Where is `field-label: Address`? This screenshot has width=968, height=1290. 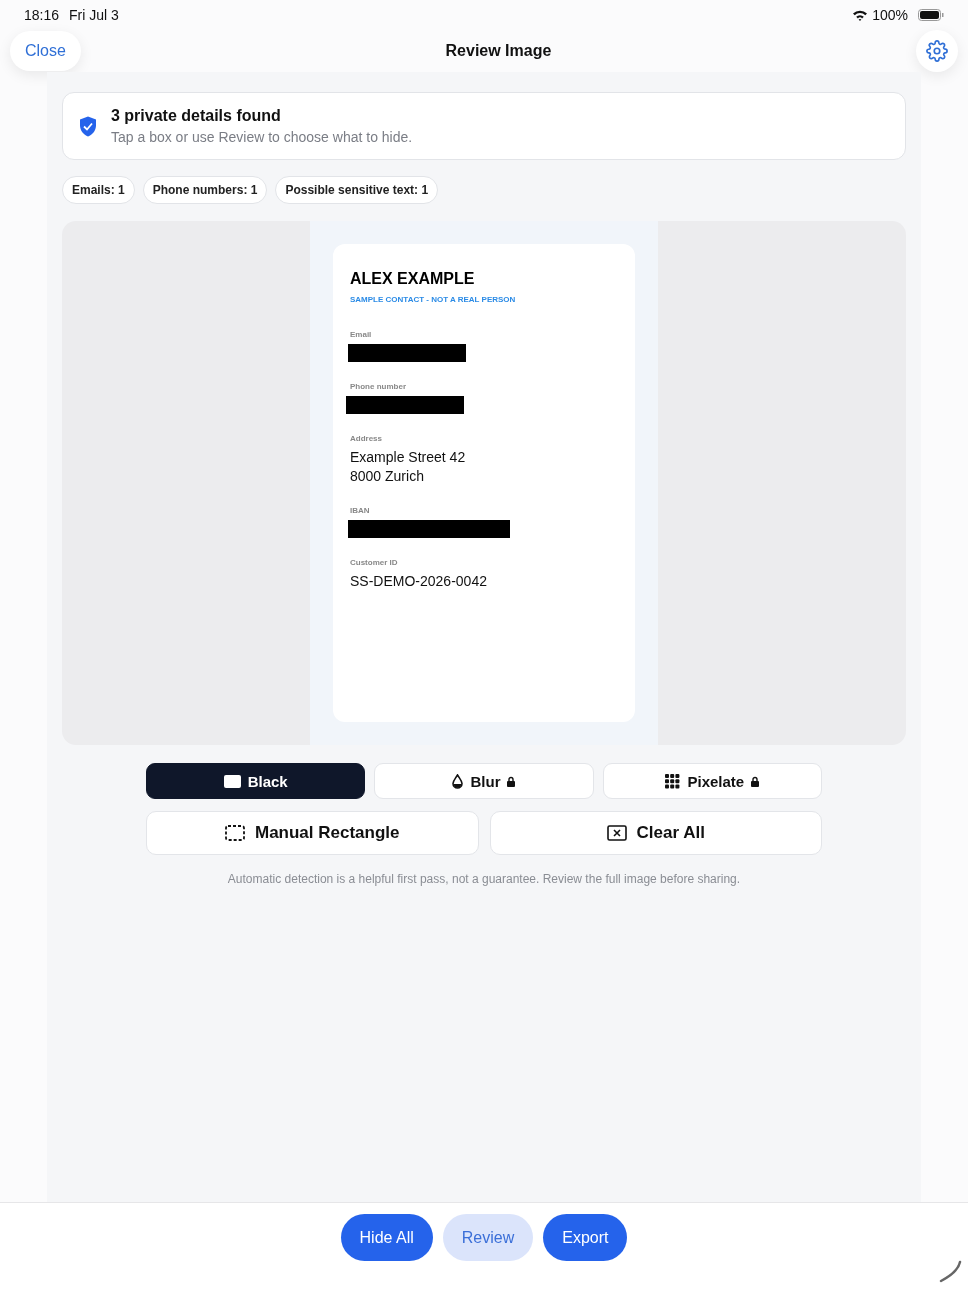 field-label: Address is located at coordinates (366, 438).